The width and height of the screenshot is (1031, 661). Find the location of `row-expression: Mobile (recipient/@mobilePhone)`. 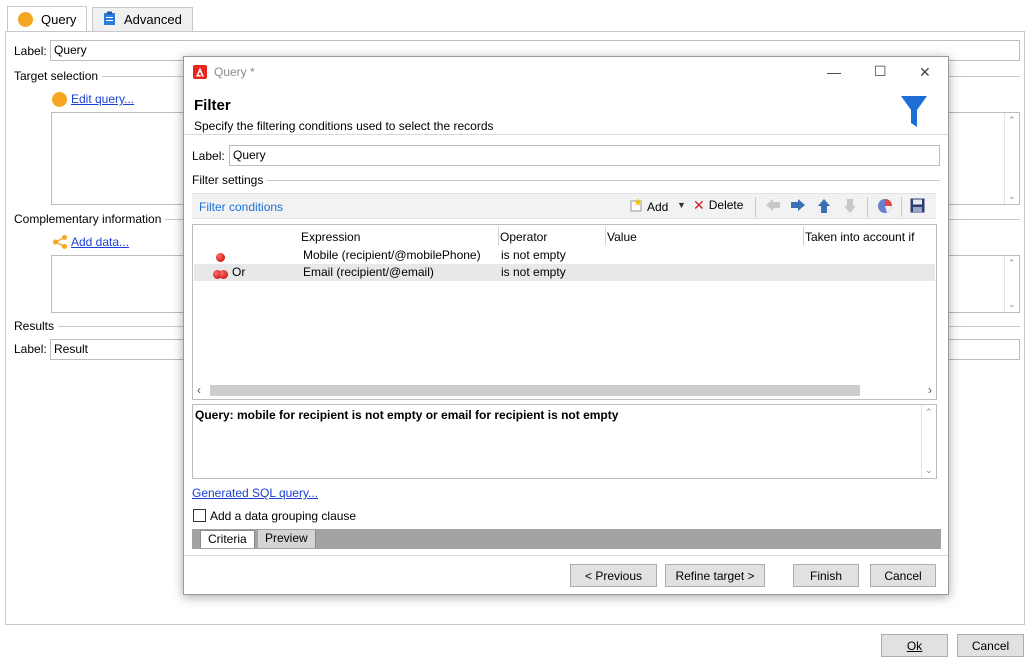

row-expression: Mobile (recipient/@mobilePhone) is located at coordinates (392, 255).